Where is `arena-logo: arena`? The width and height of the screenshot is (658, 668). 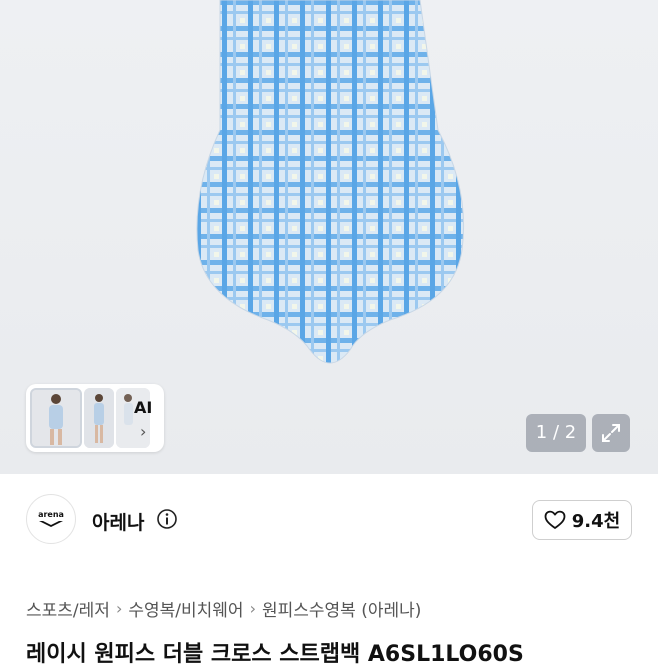 arena-logo: arena is located at coordinates (51, 518).